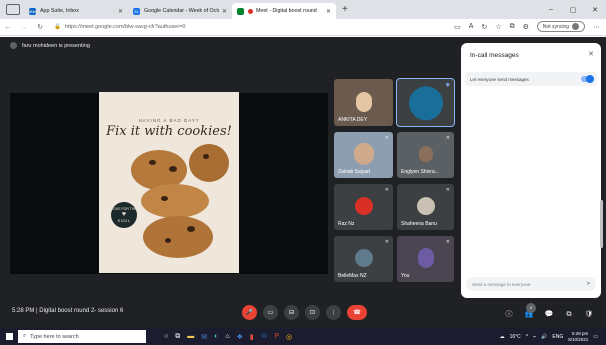 The width and height of the screenshot is (606, 345). Describe the element at coordinates (544, 337) in the screenshot. I see `volume-icon: 🔊` at that location.